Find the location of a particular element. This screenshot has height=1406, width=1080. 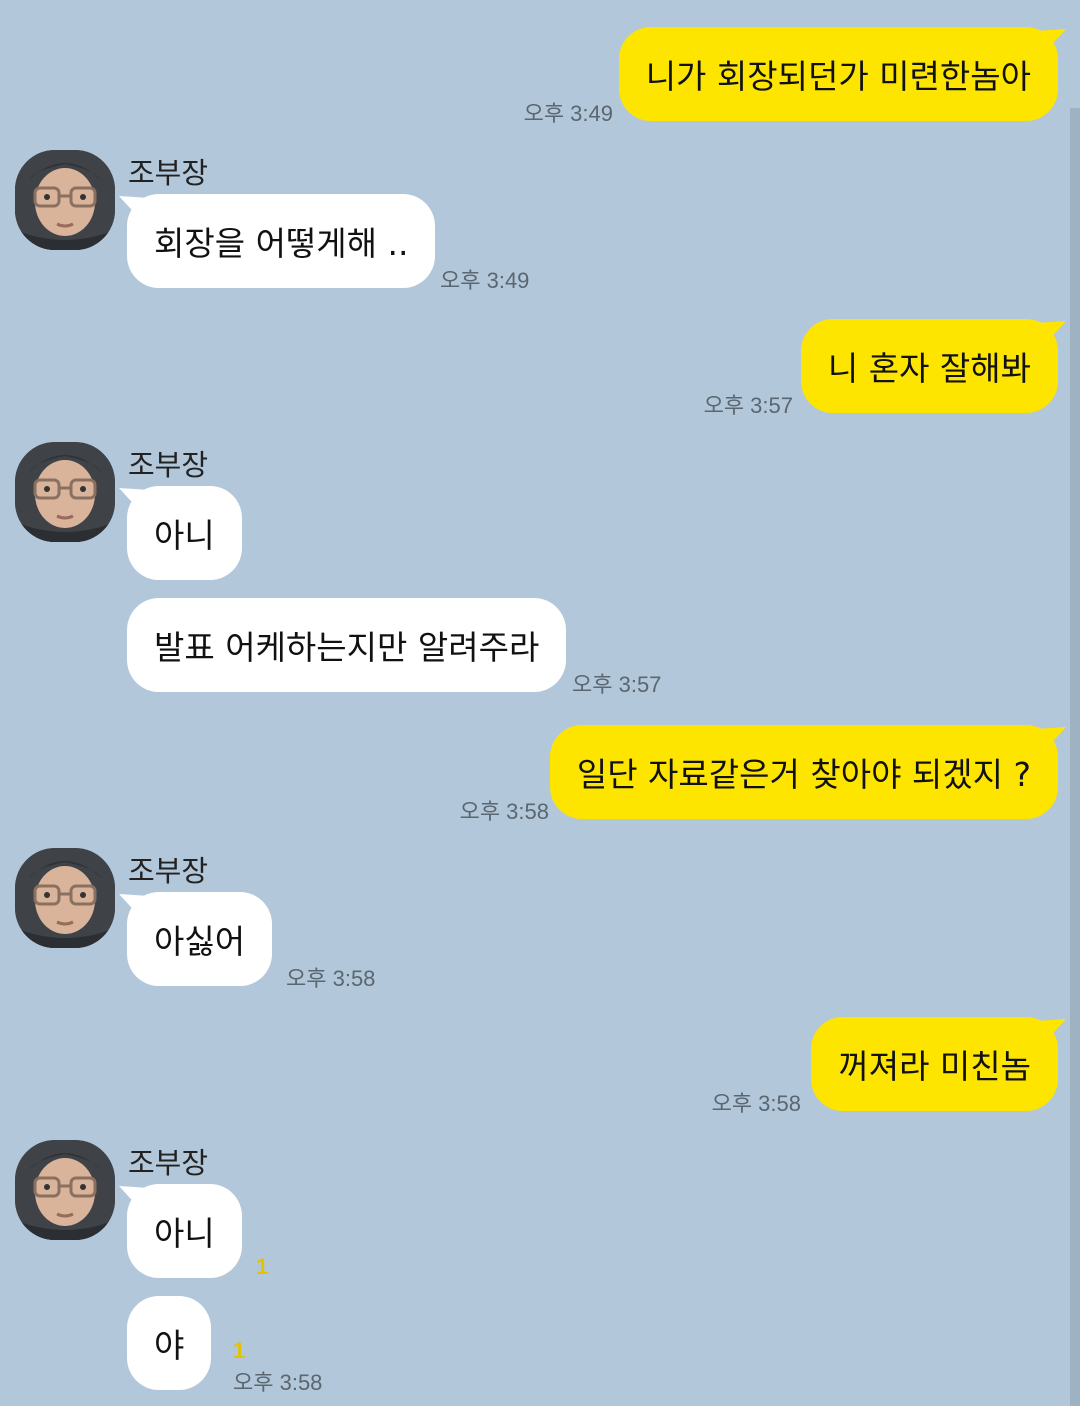

my-message-bubble: 니가 회장되던가 미련한놈아 is located at coordinates (842, 74).